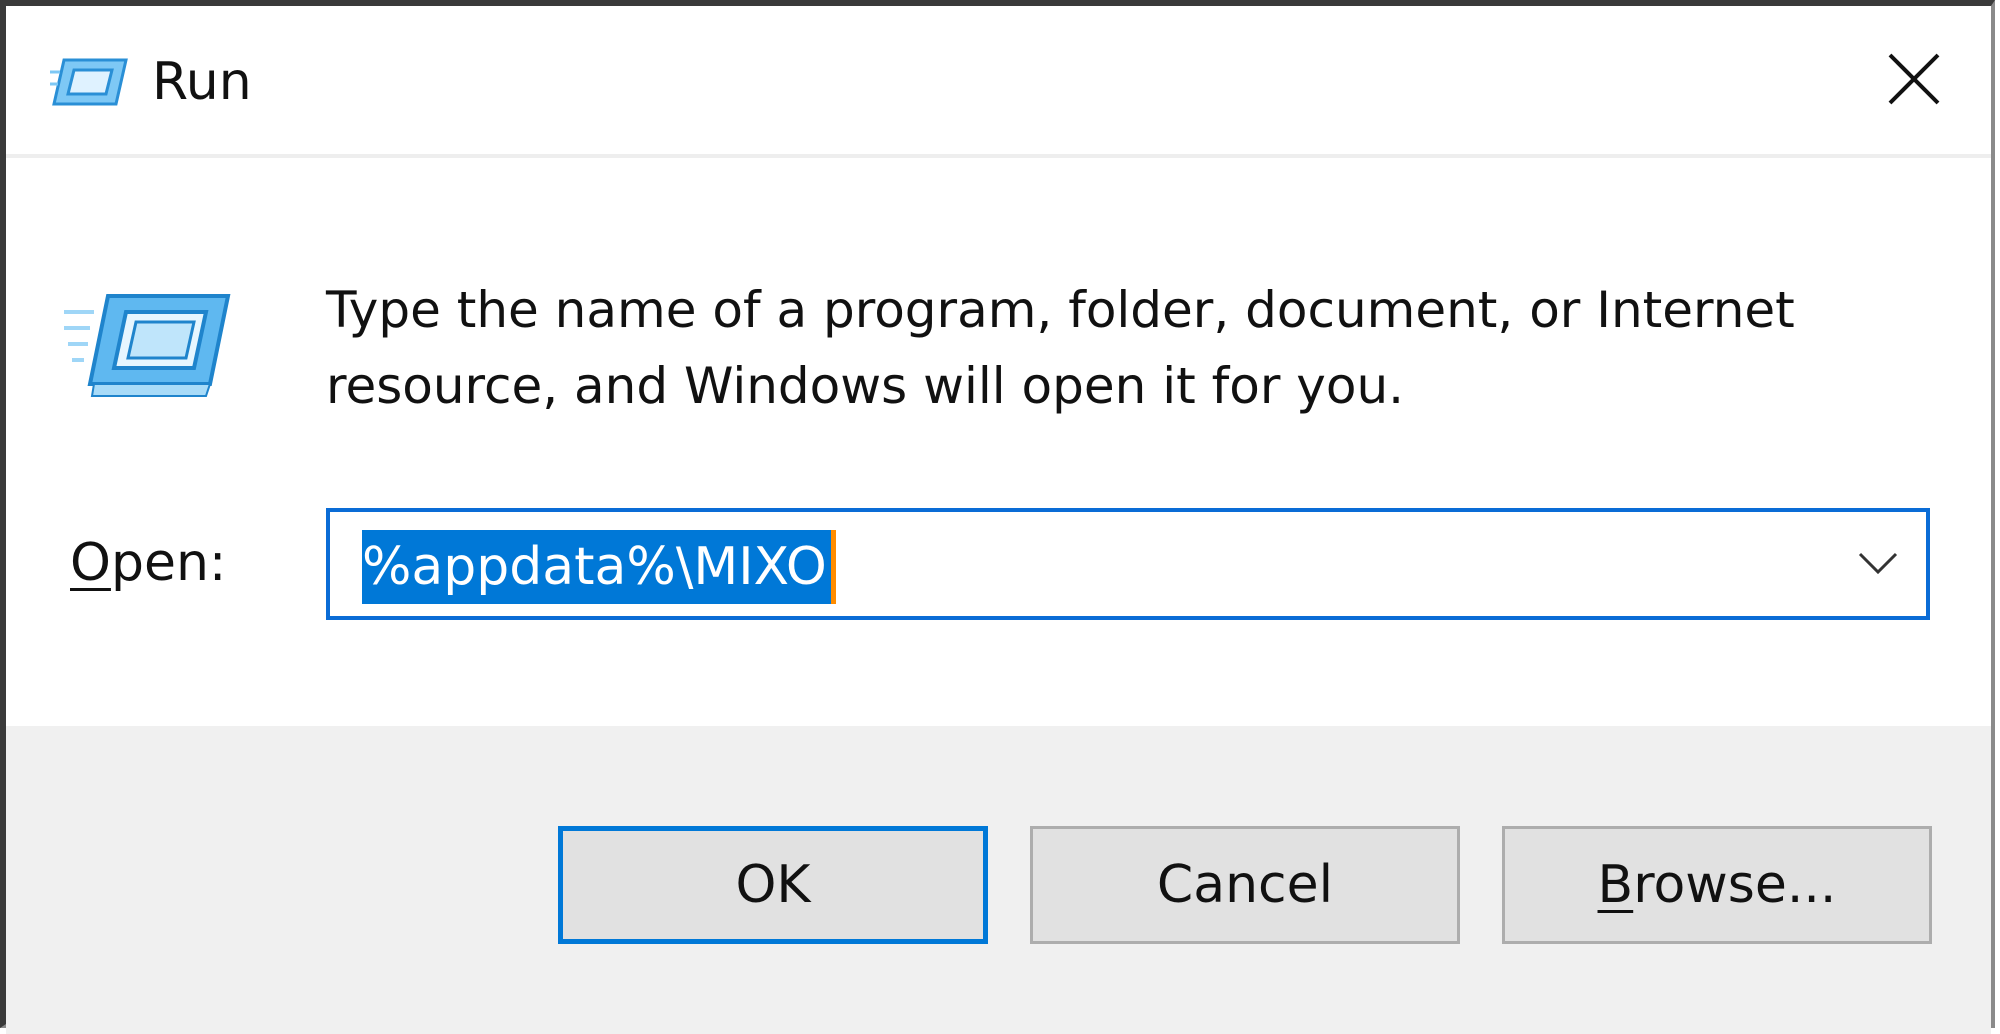 The image size is (2000, 1034). What do you see at coordinates (148, 346) in the screenshot?
I see `run-program-icon` at bounding box center [148, 346].